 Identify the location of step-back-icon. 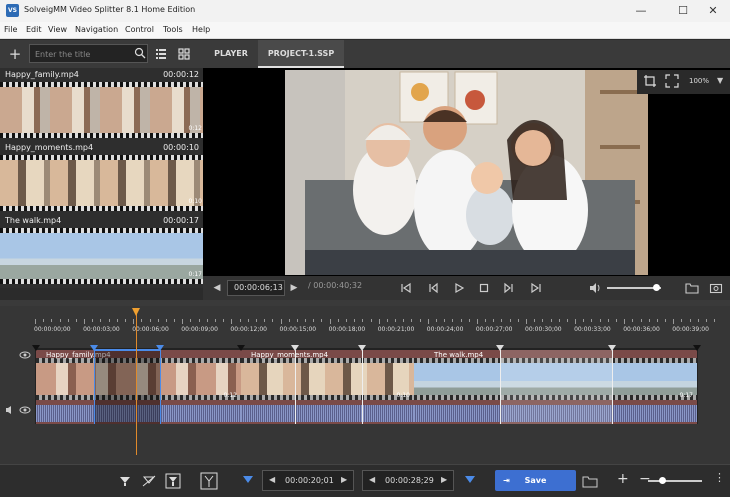
(433, 288).